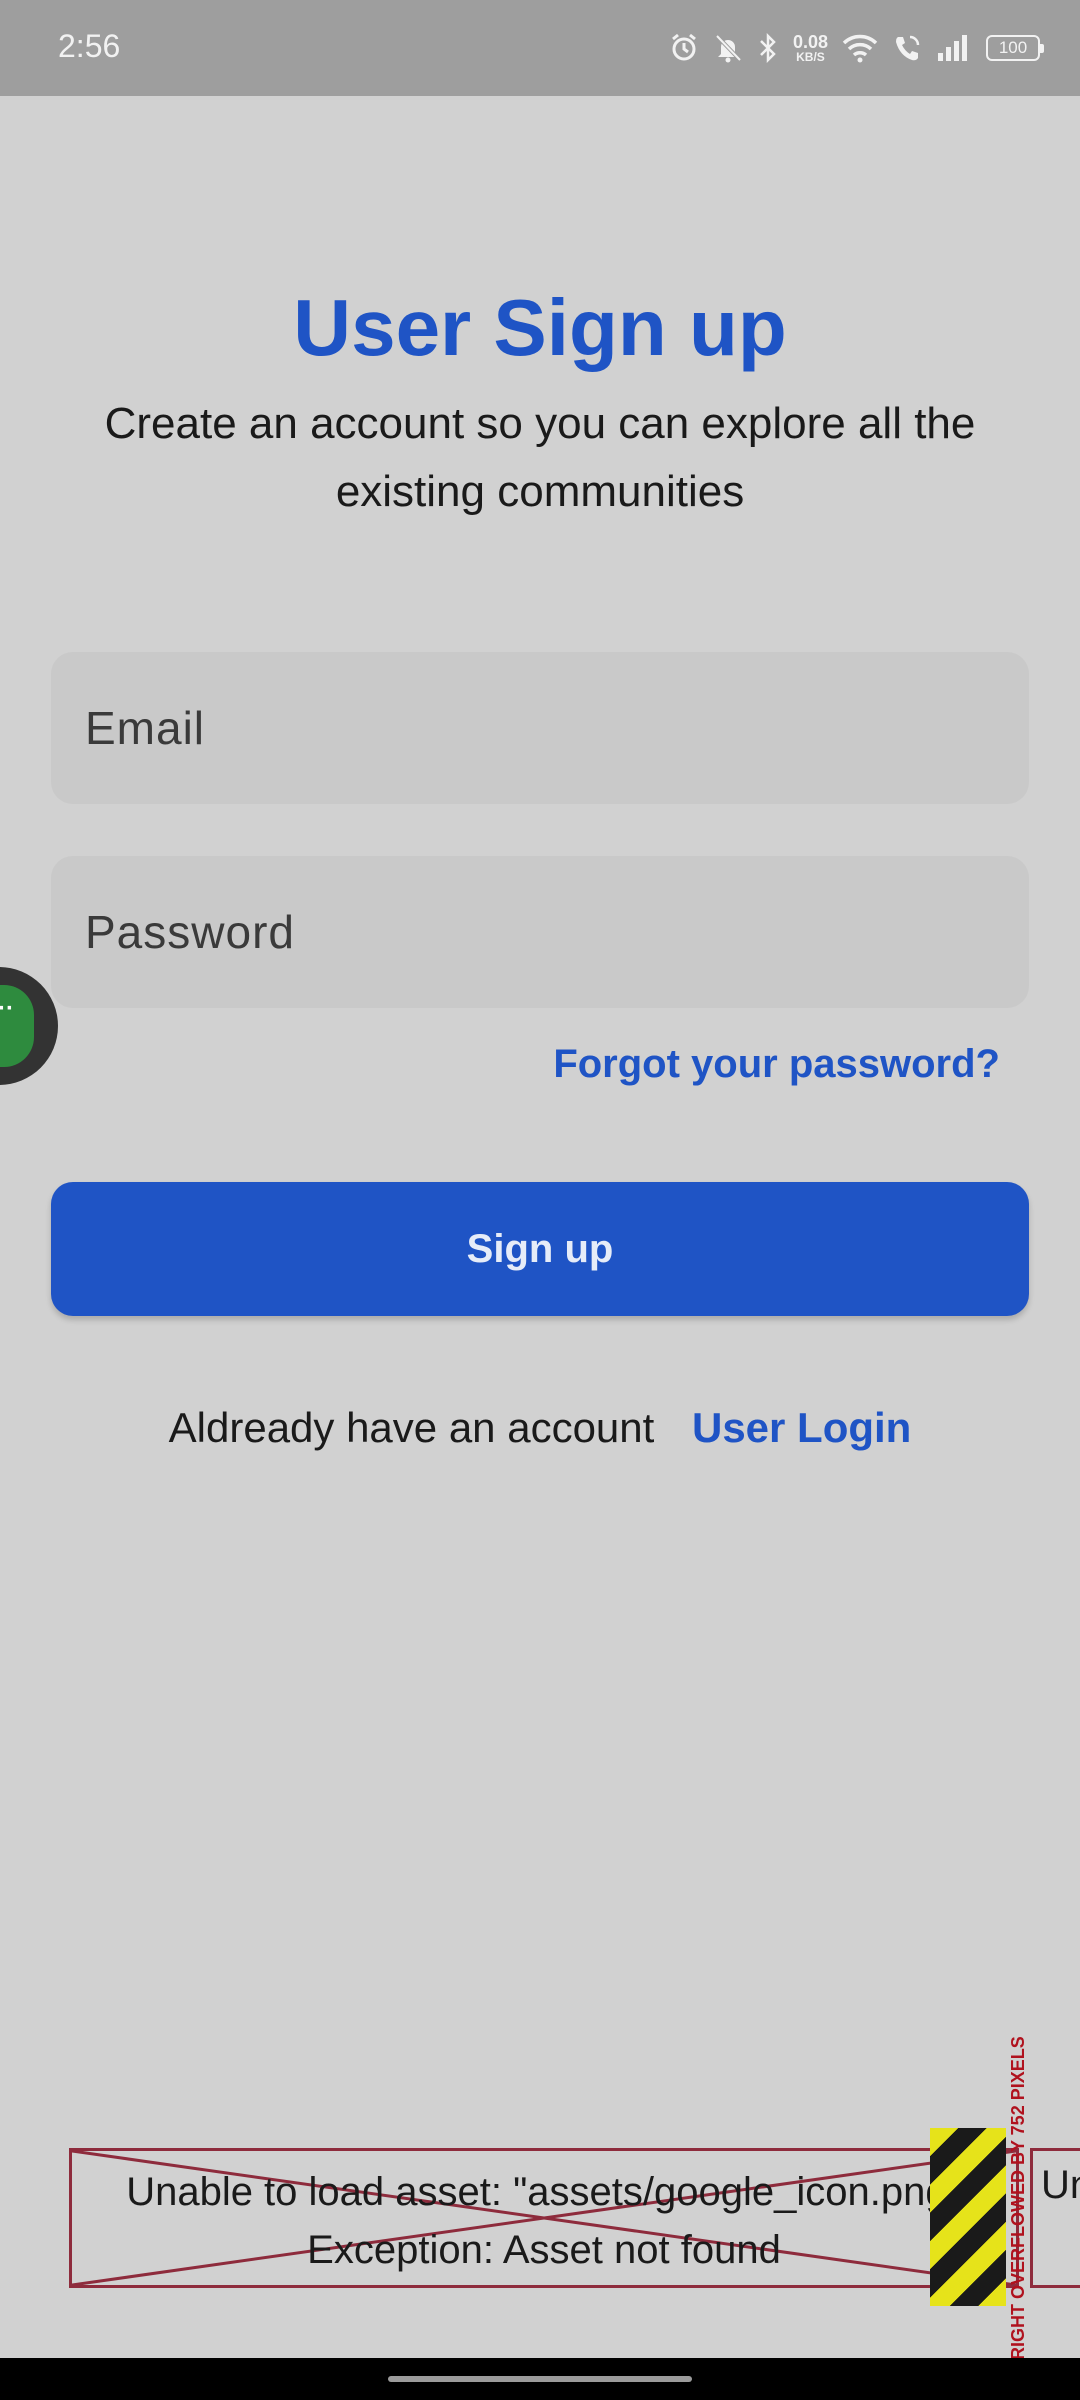 This screenshot has height=2400, width=1080. What do you see at coordinates (801, 1427) in the screenshot?
I see `user-login-link: User Login` at bounding box center [801, 1427].